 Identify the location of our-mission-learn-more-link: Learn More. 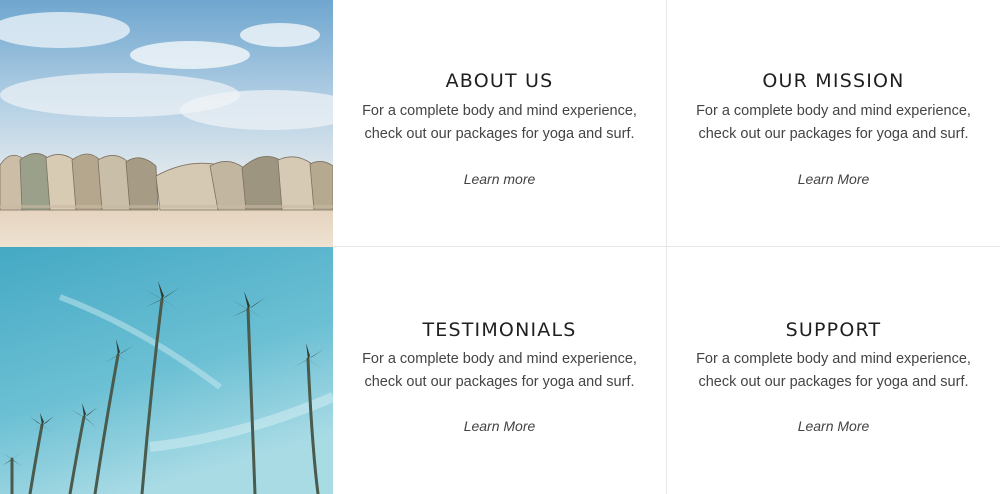
(833, 179).